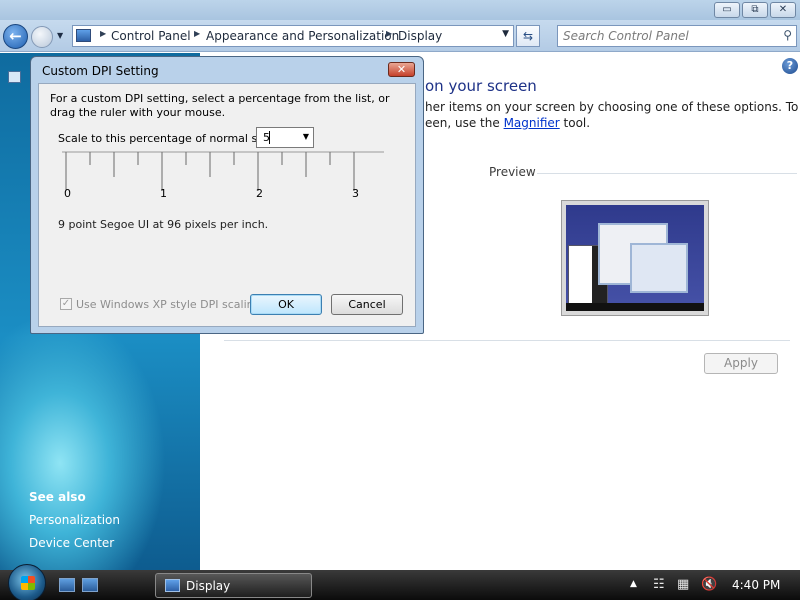  I want to click on switch-windows-icon, so click(90, 585).